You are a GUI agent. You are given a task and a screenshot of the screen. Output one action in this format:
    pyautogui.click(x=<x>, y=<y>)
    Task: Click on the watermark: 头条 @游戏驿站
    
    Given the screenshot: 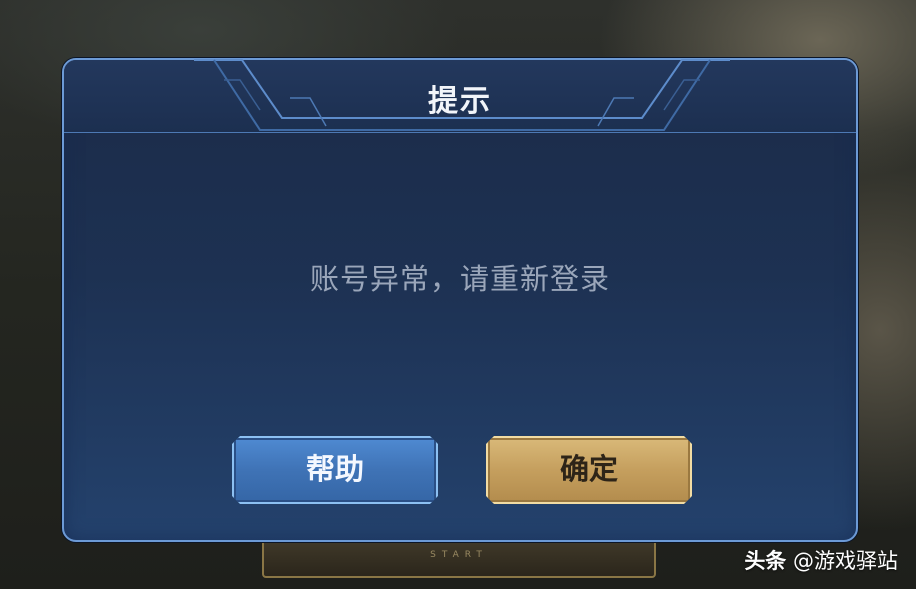 What is the action you would take?
    pyautogui.click(x=821, y=560)
    